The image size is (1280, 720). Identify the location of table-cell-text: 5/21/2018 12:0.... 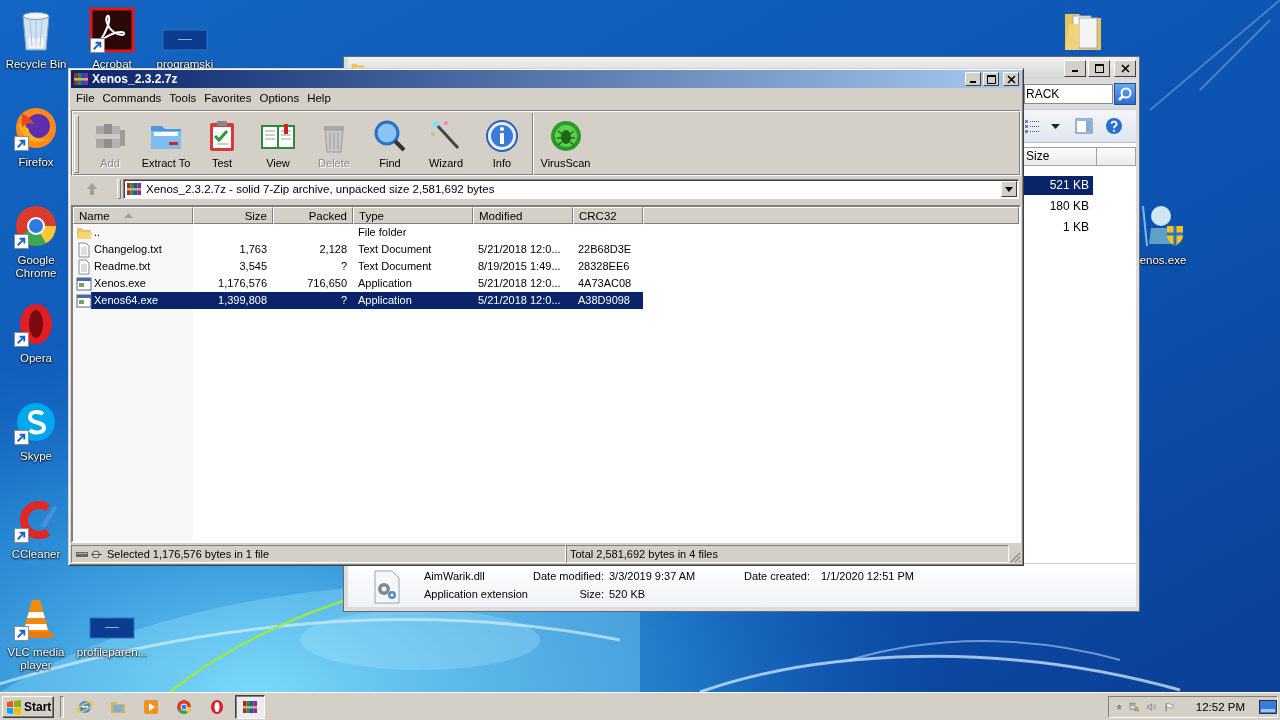
(519, 300).